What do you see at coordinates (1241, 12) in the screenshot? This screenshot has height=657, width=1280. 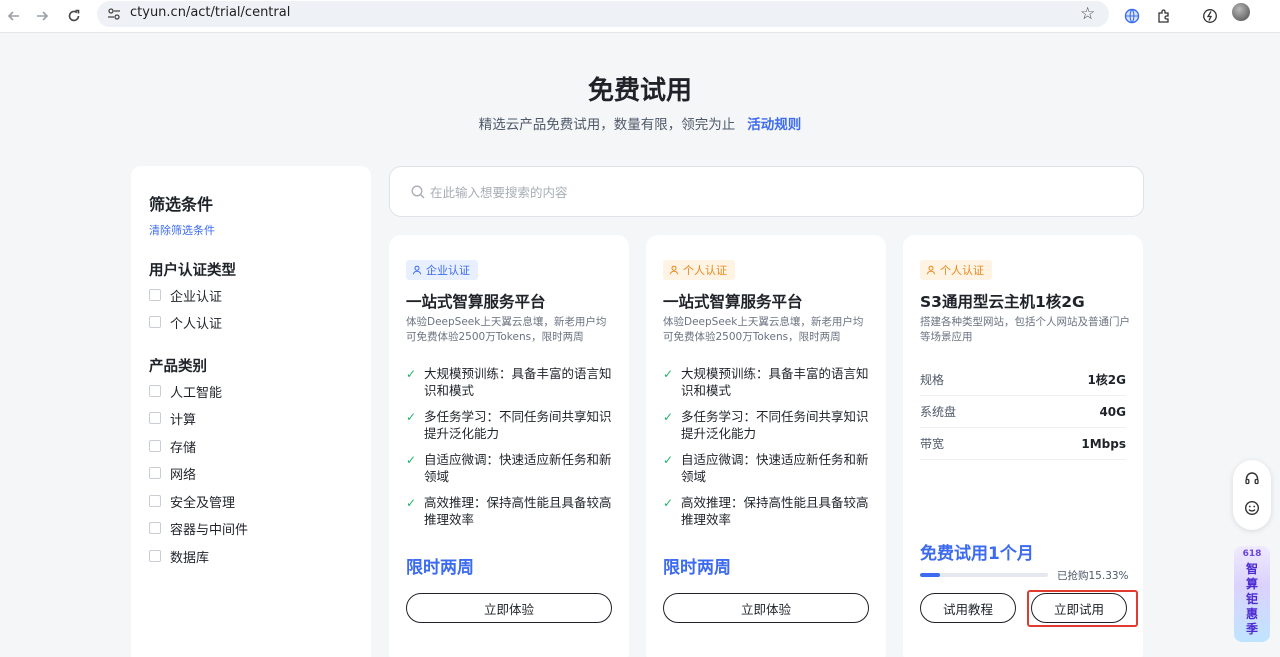 I see `profile-avatar` at bounding box center [1241, 12].